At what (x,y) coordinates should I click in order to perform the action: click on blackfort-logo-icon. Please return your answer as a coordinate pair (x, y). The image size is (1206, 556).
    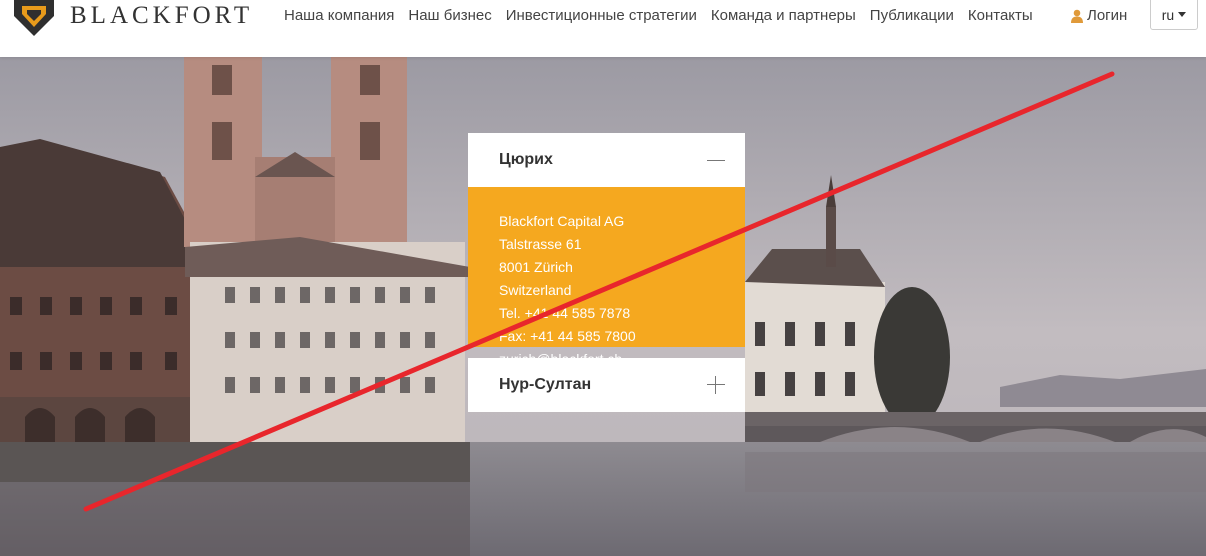
    Looking at the image, I should click on (34, 18).